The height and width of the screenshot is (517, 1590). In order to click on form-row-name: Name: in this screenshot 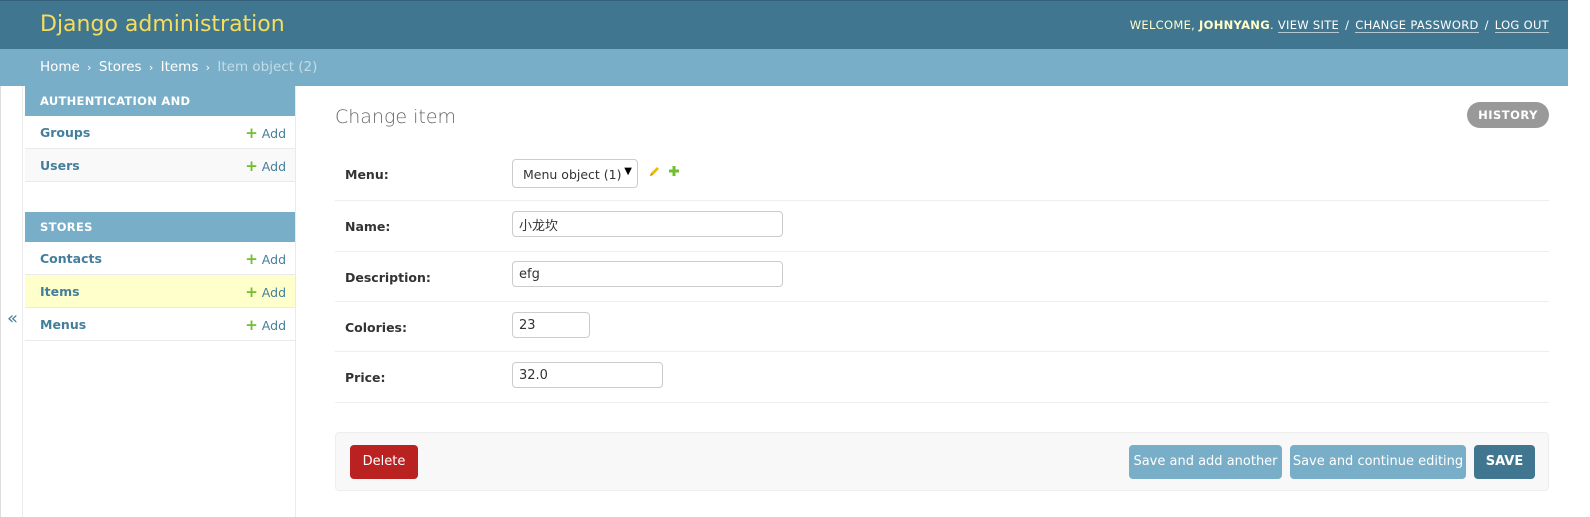, I will do `click(942, 226)`.